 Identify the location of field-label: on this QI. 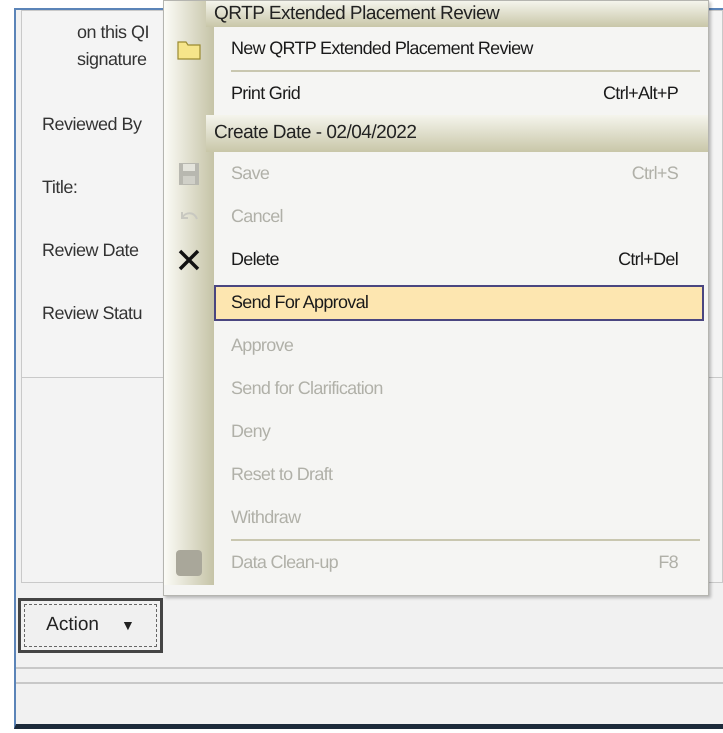
(113, 32).